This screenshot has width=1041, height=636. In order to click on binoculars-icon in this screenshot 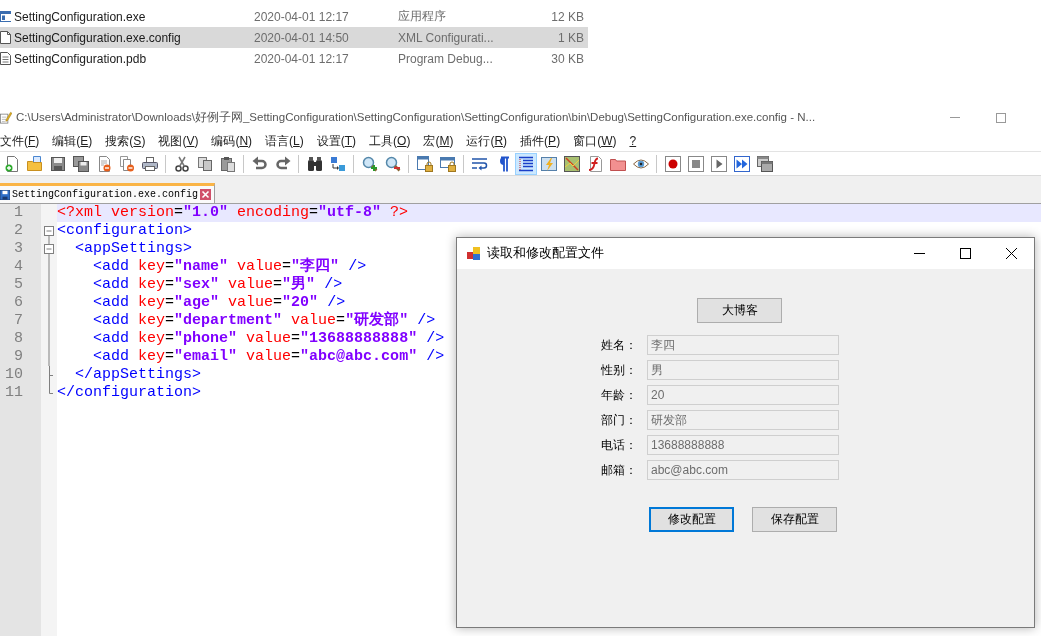, I will do `click(314, 163)`.